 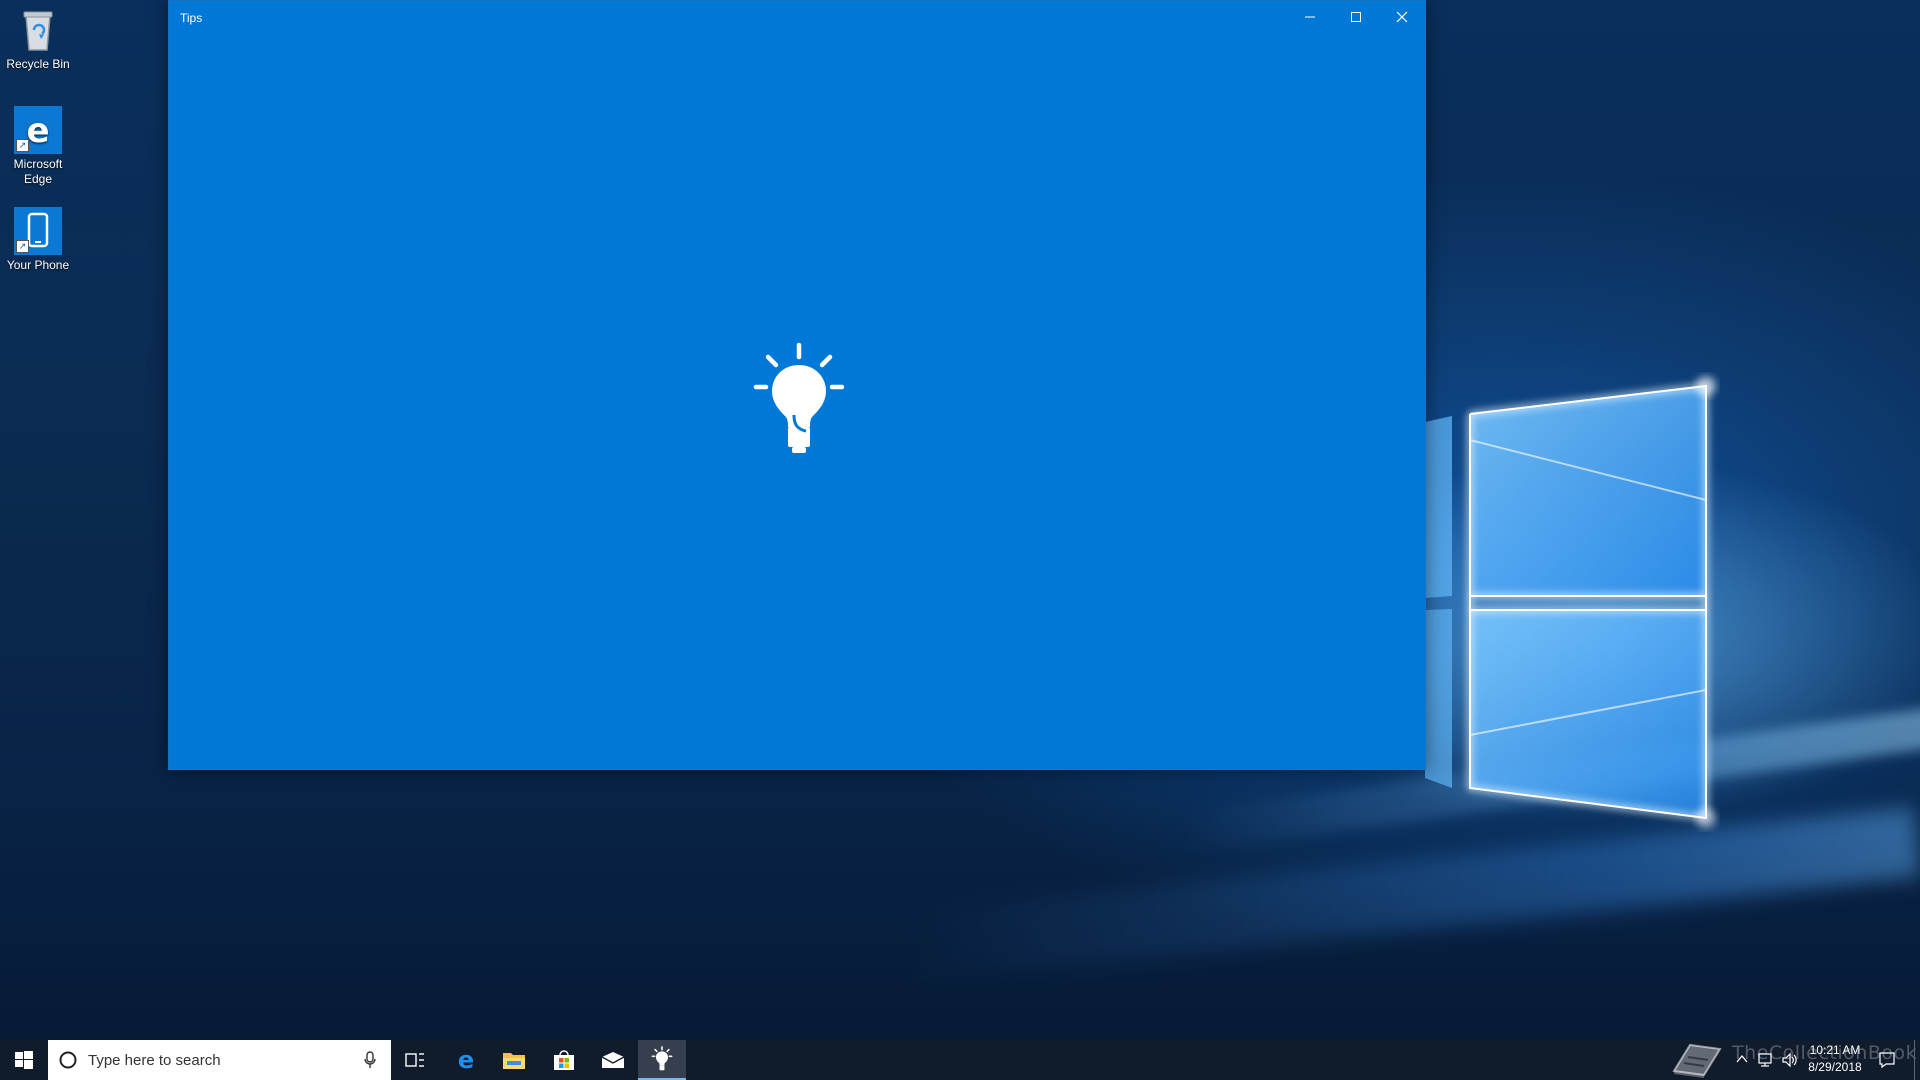 What do you see at coordinates (1835, 1050) in the screenshot?
I see `clock-time: 10:21 AM` at bounding box center [1835, 1050].